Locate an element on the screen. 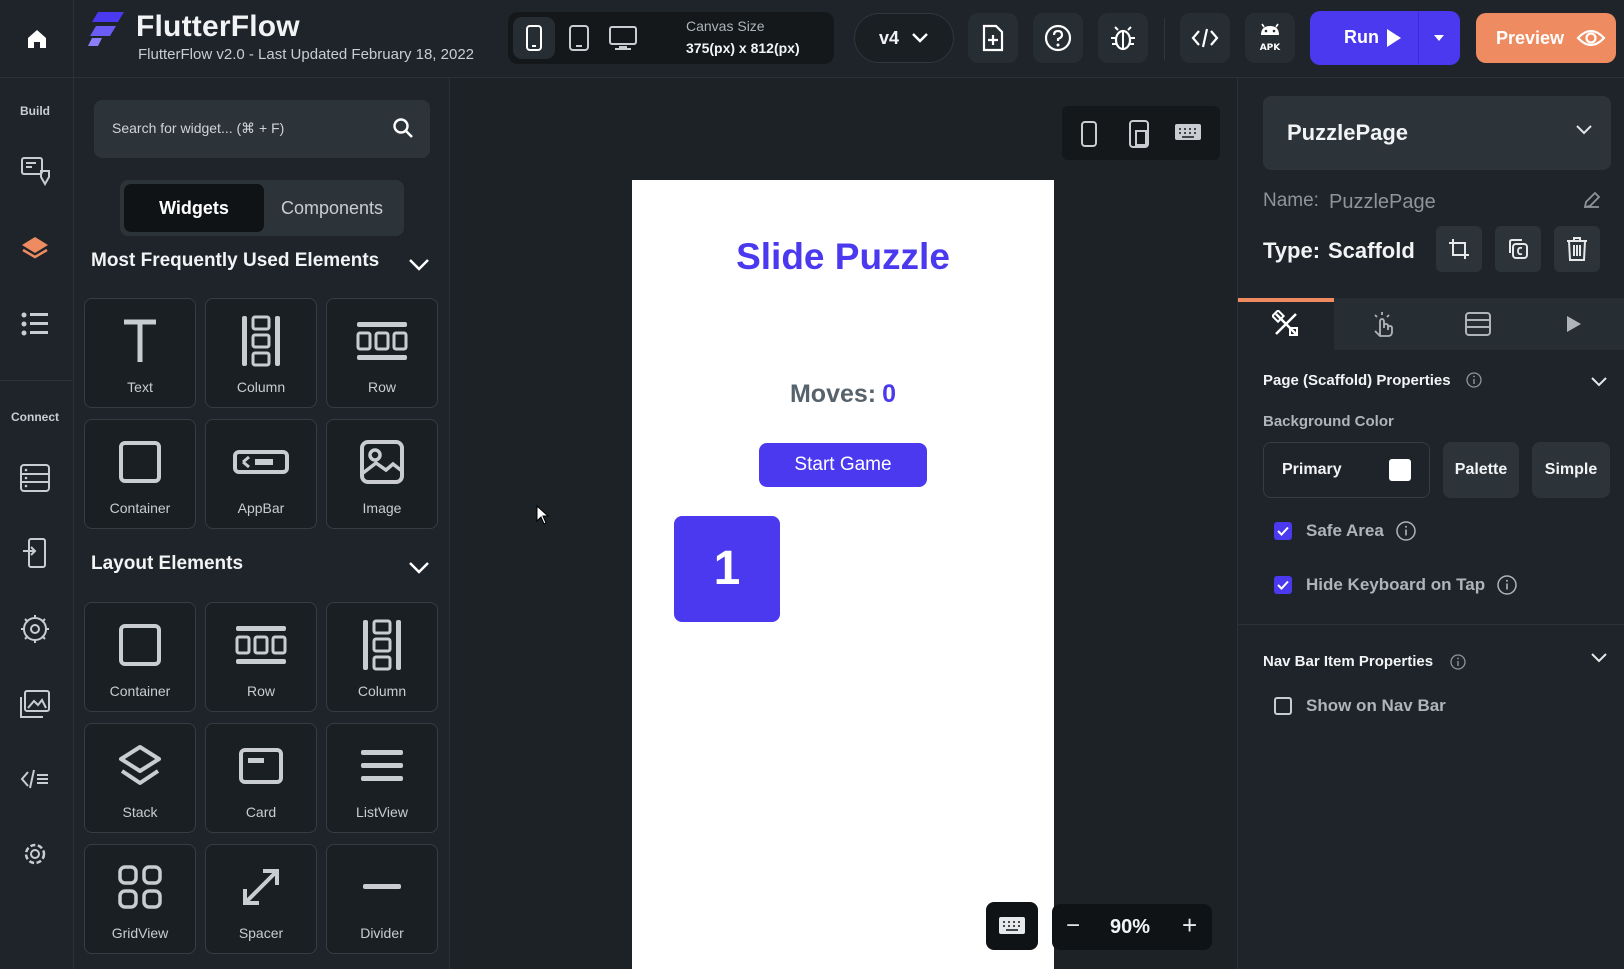 The image size is (1624, 969). widget-tile-image: Image is located at coordinates (382, 474).